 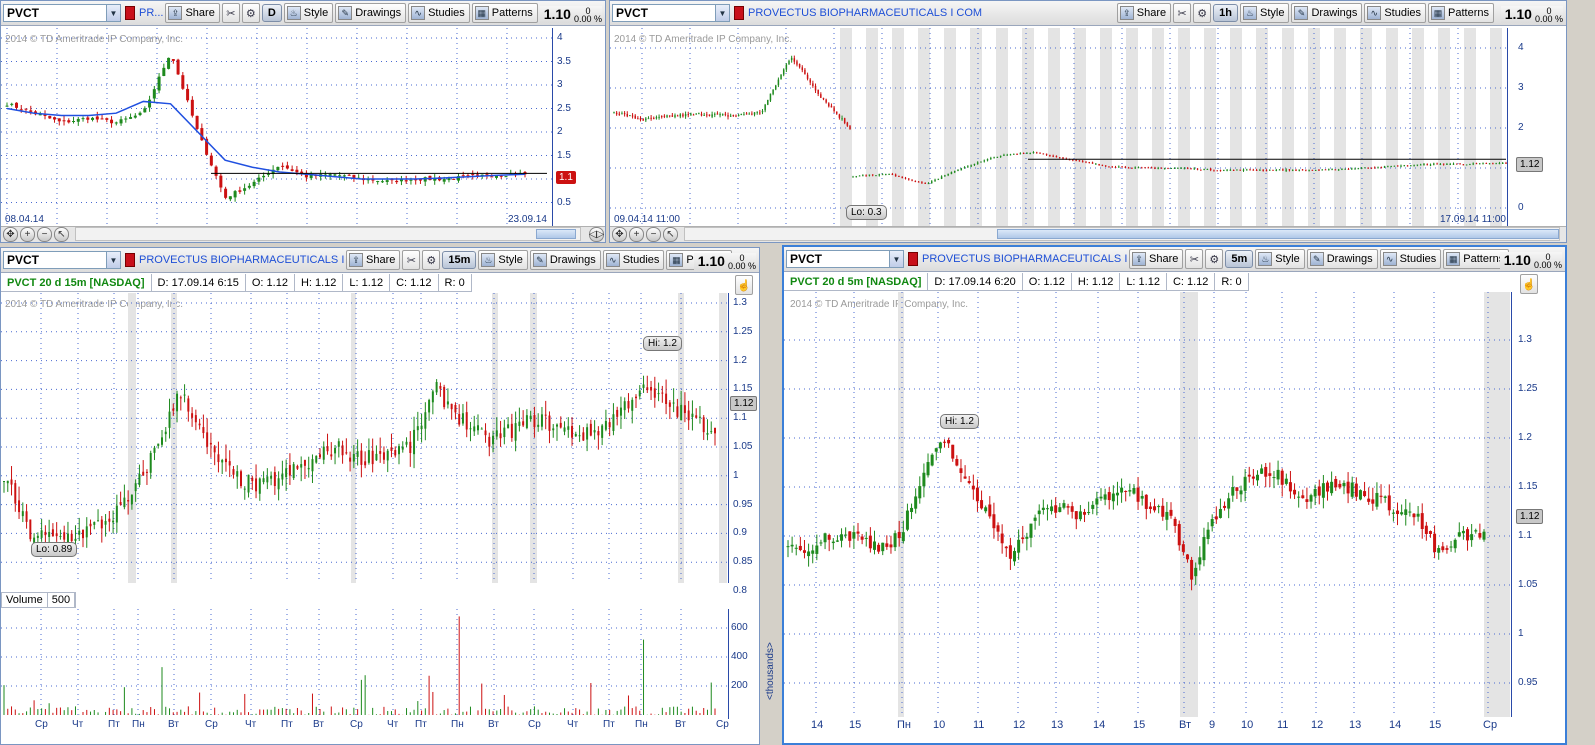 I want to click on axis-tick-label: 0.5, so click(x=564, y=202).